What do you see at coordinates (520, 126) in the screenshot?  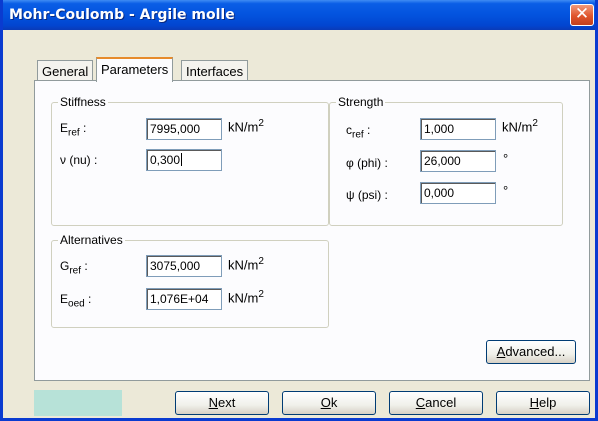 I see `c-ref-unit: kN/m2` at bounding box center [520, 126].